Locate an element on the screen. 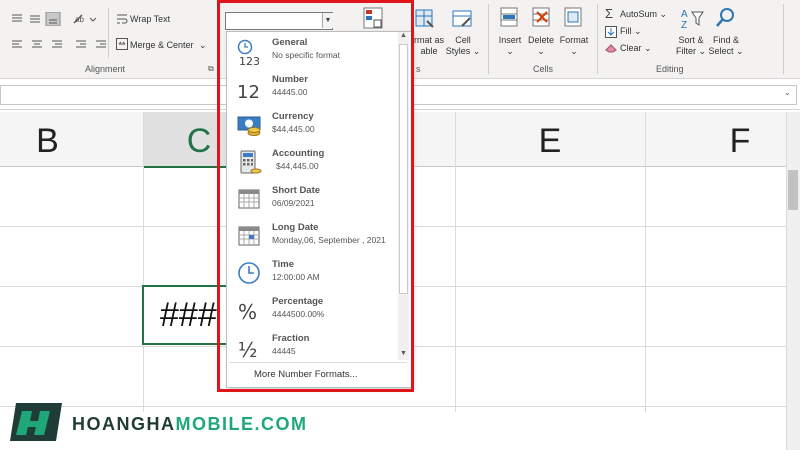 The width and height of the screenshot is (800, 450). alignment-group-label: Alignment is located at coordinates (105, 69).